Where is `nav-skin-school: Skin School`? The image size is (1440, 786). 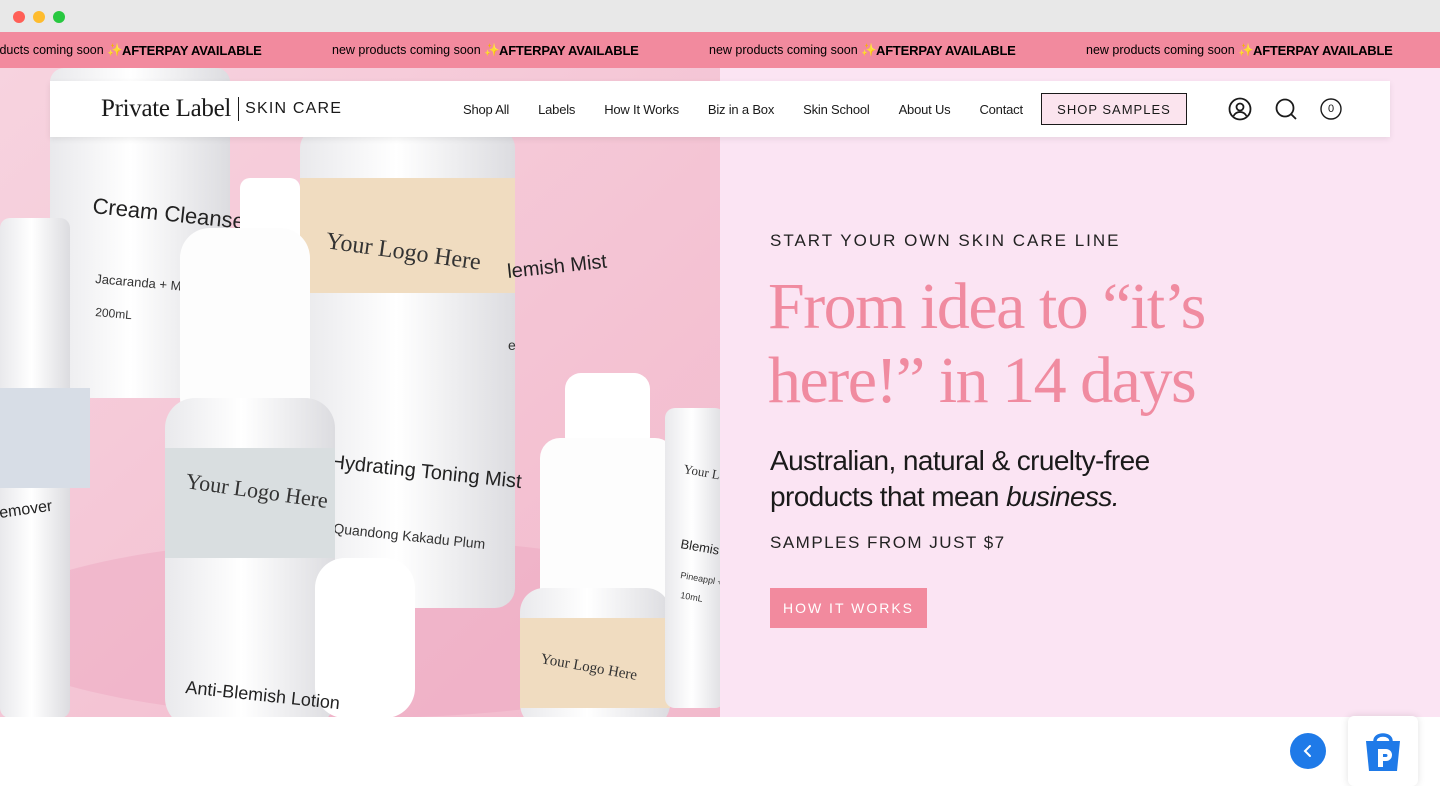
nav-skin-school: Skin School is located at coordinates (836, 109).